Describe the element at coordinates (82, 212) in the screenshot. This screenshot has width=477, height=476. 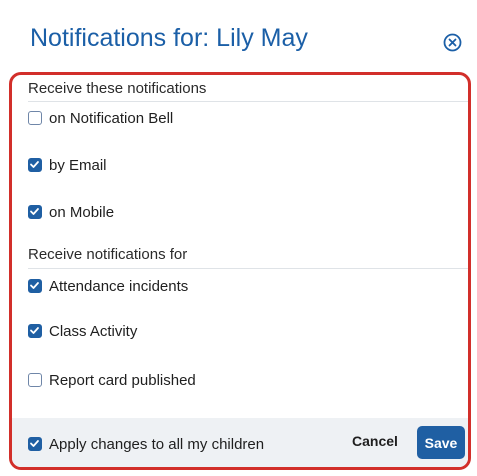
I see `option-label: on Mobile` at that location.